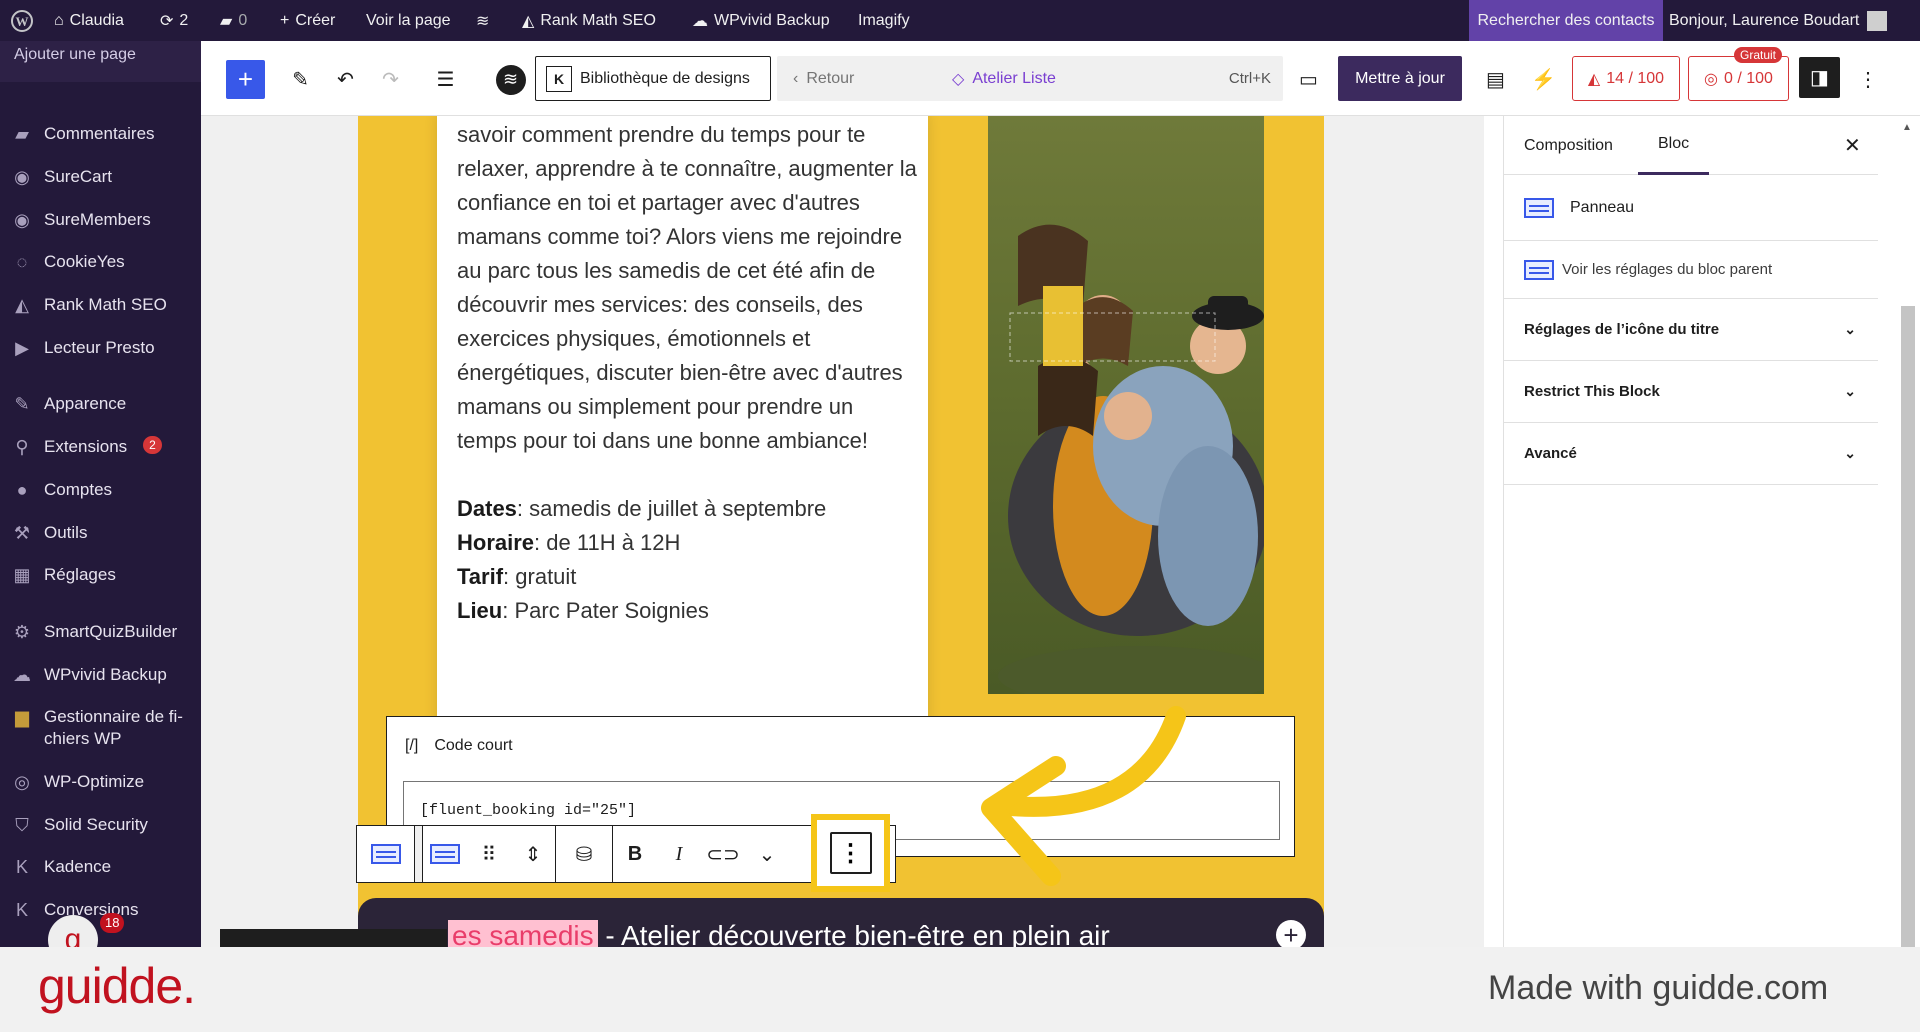 Image resolution: width=1920 pixels, height=1032 pixels. I want to click on laptop-icon: ▭, so click(1308, 80).